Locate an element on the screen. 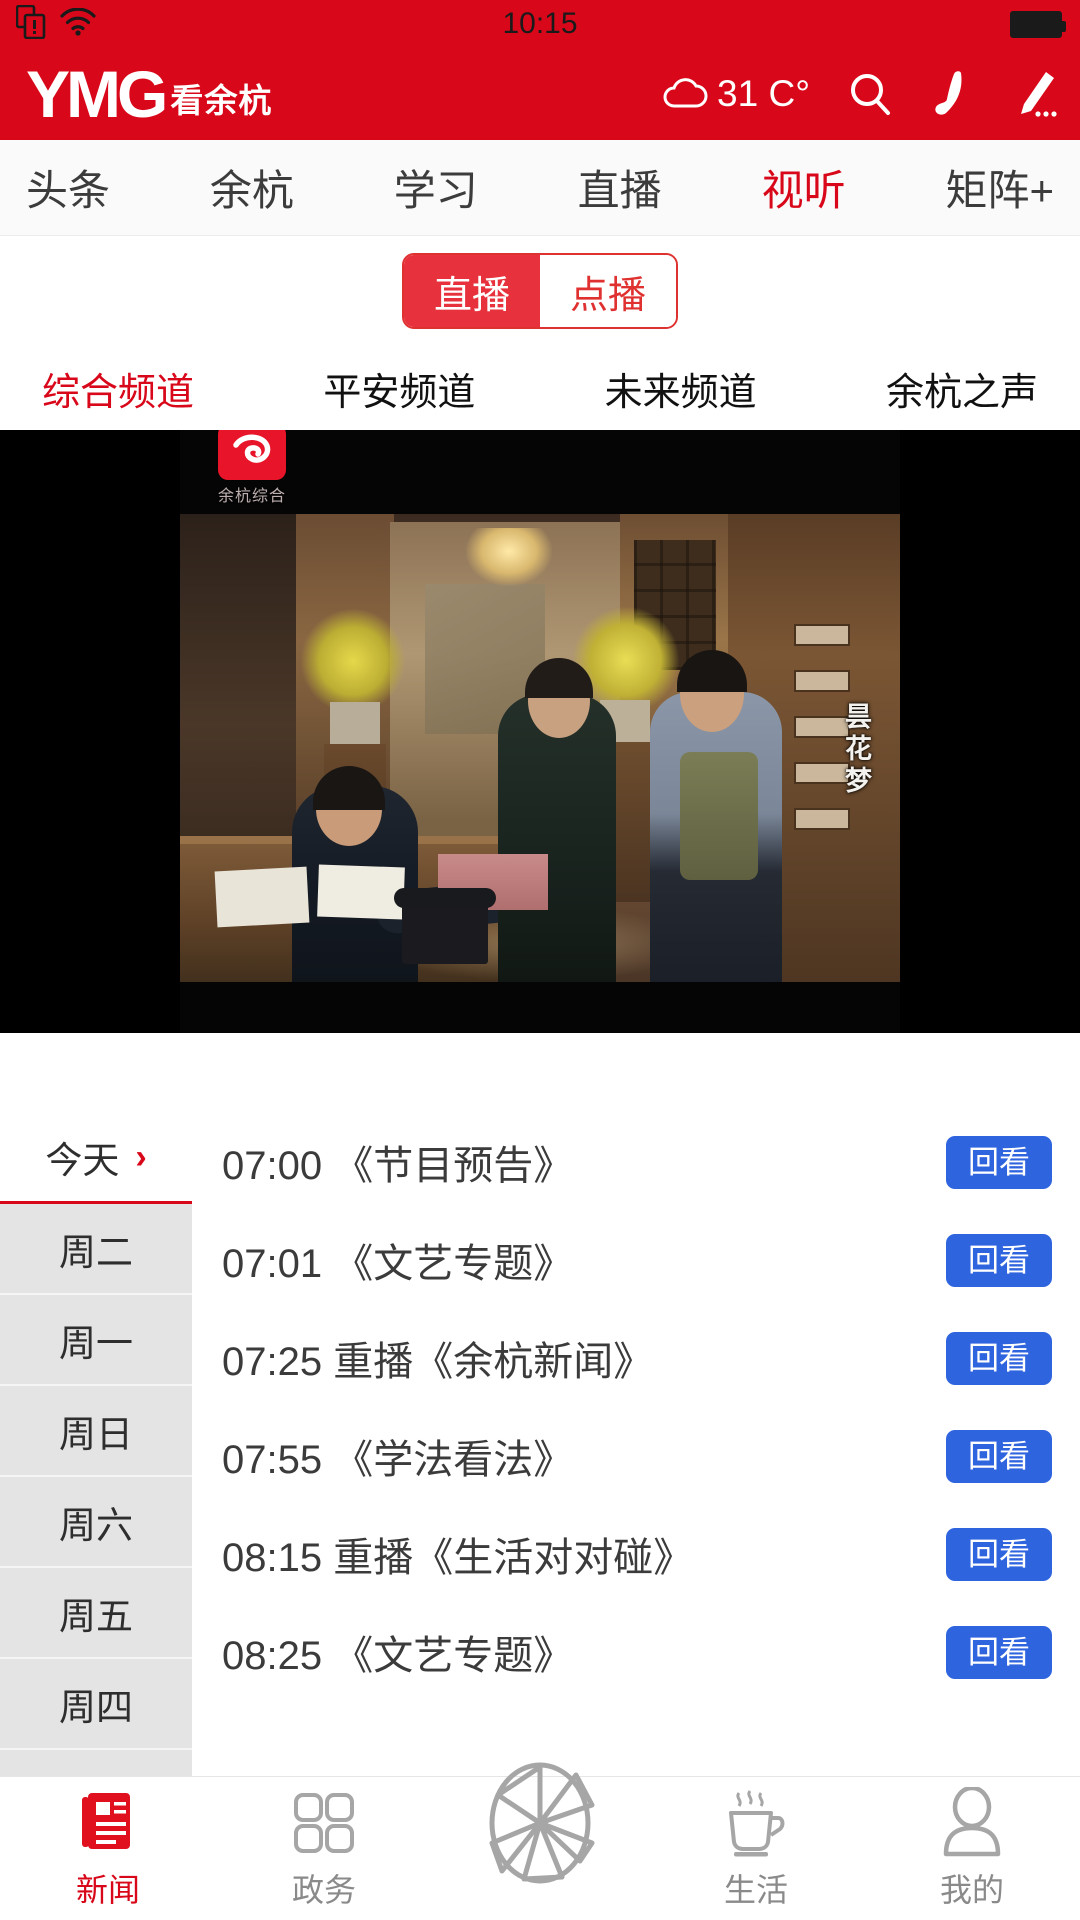  weather-temperature: 31 C° is located at coordinates (763, 93).